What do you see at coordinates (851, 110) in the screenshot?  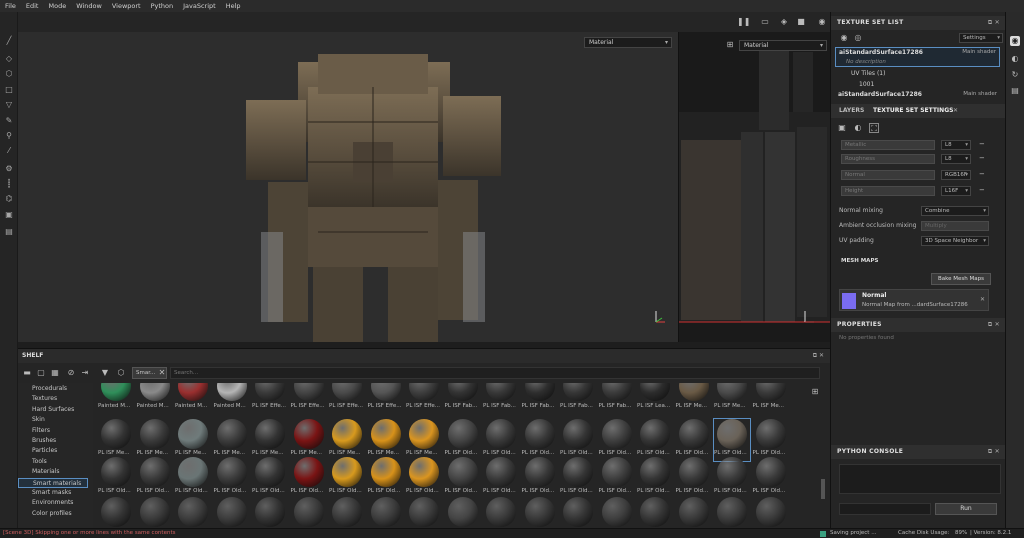 I see `tab-layers: LAYERS` at bounding box center [851, 110].